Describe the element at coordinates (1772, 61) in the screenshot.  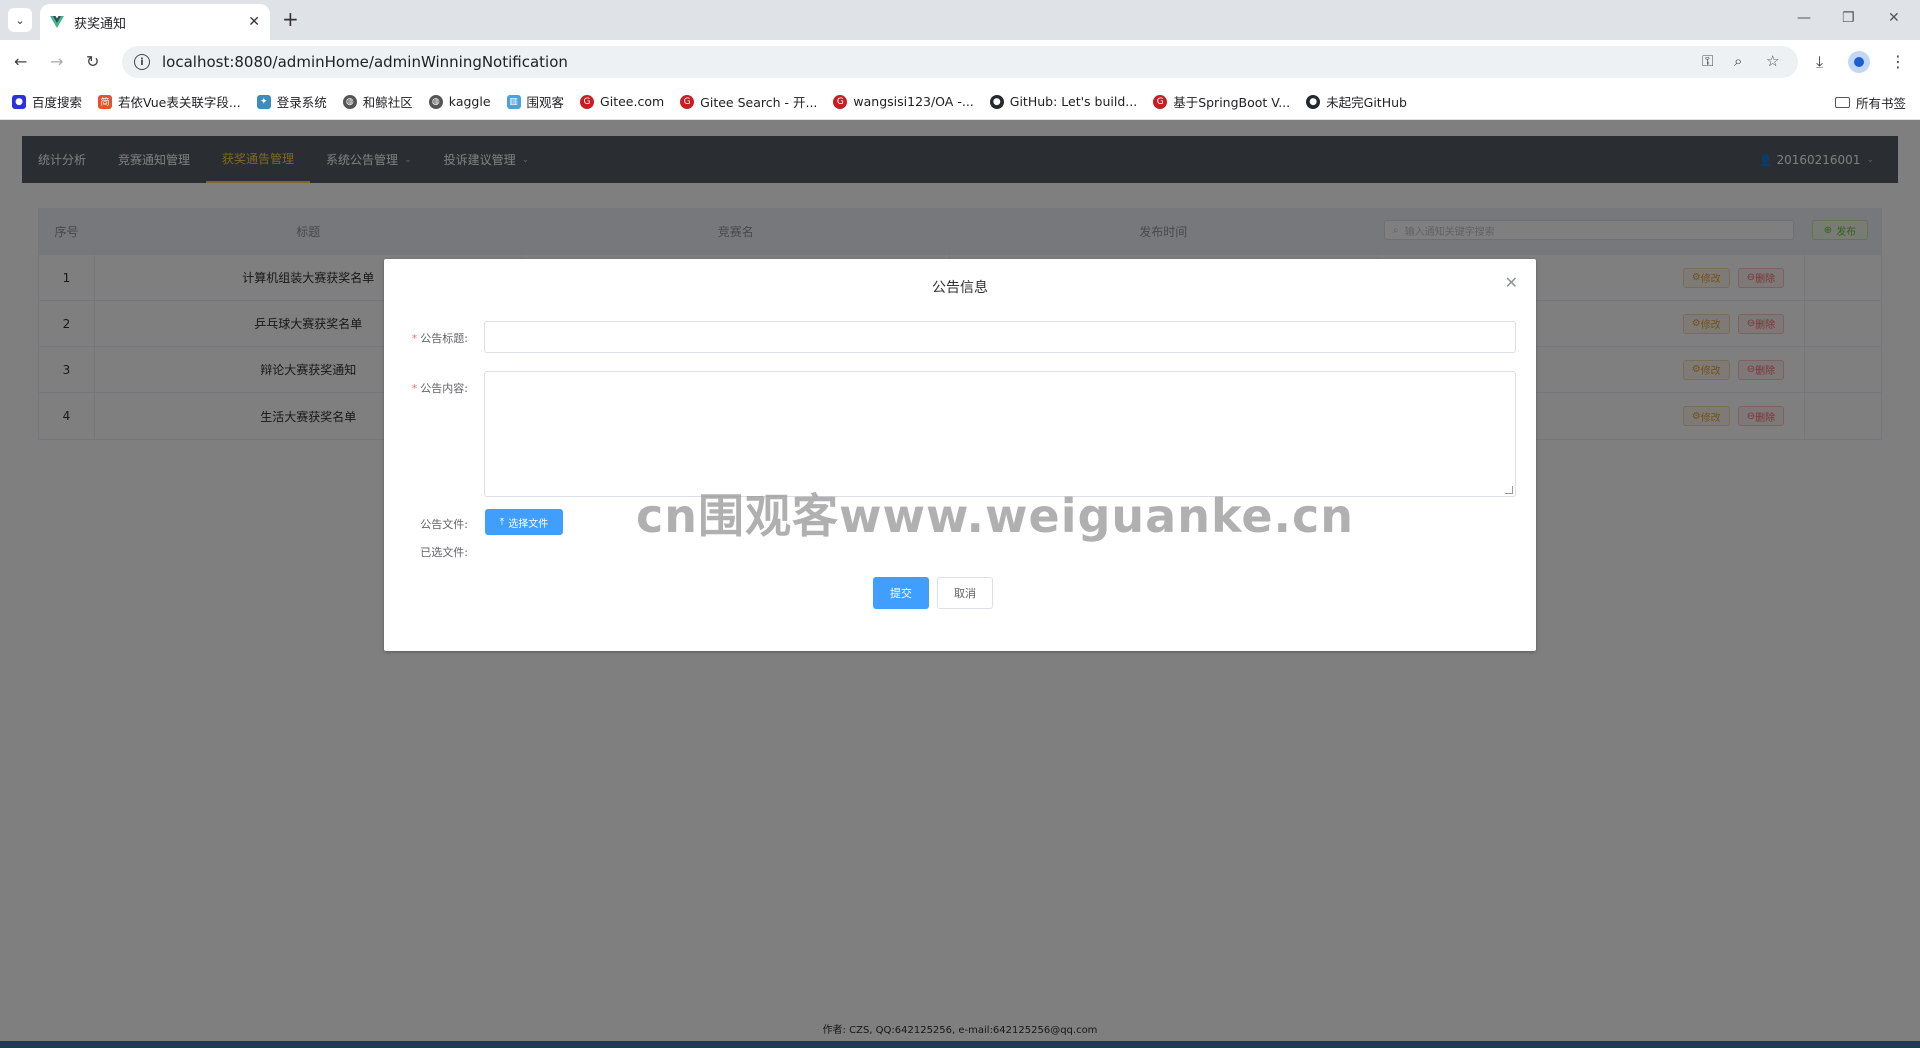
I see `star-icon: ☆` at that location.